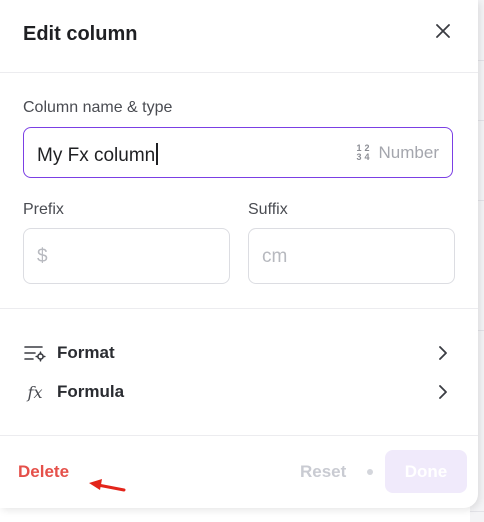  I want to click on number-type-icon: 1 2 3 4, so click(365, 153).